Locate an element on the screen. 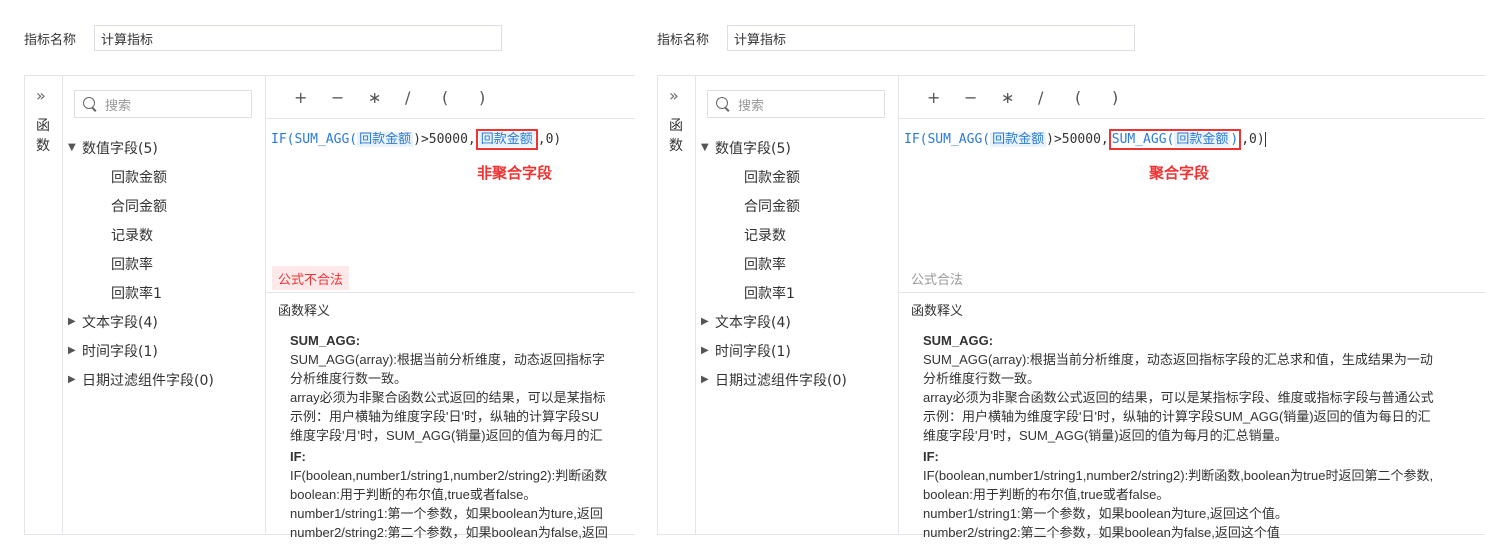 This screenshot has height=549, width=1485. text-cursor is located at coordinates (1265, 139).